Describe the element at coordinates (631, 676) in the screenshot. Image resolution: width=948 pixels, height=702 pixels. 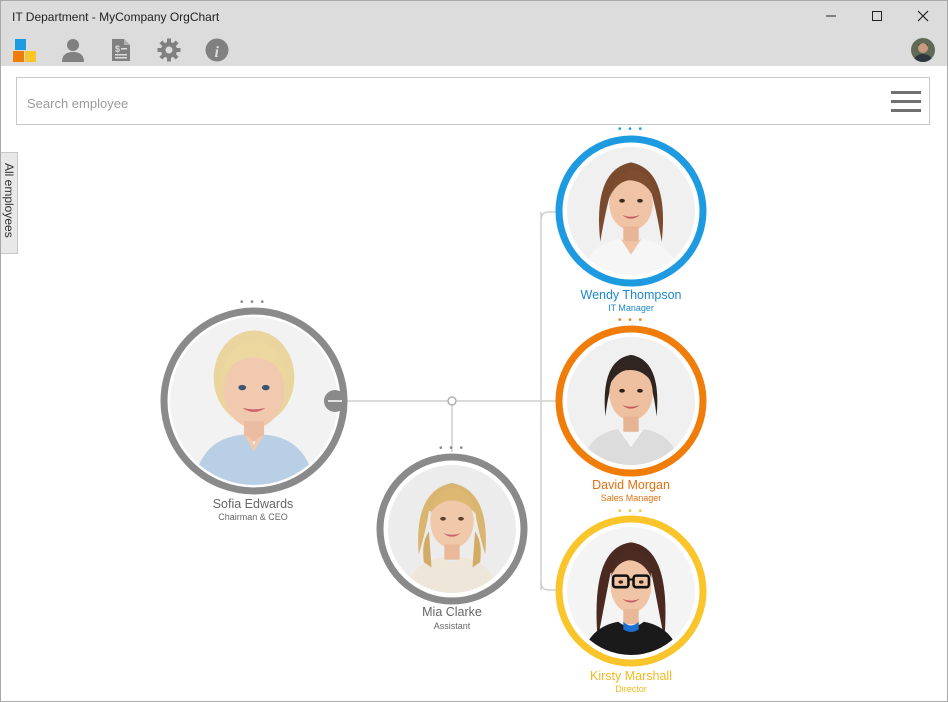
I see `employee-name: Kirsty Marshall` at that location.